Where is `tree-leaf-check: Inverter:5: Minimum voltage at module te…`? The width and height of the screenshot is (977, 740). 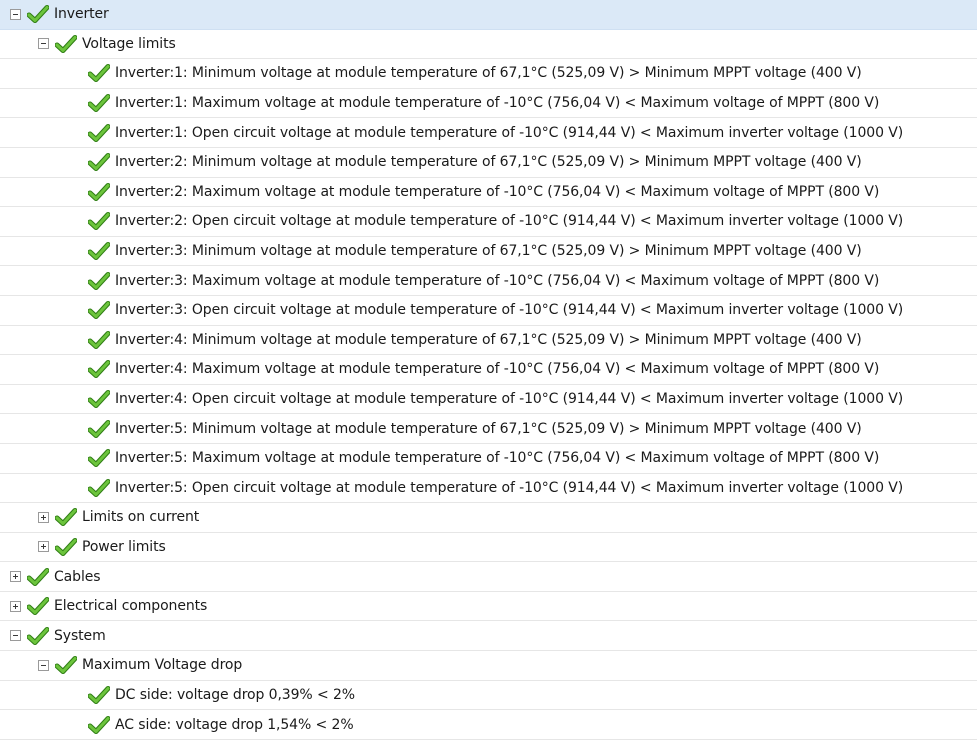
tree-leaf-check: Inverter:5: Minimum voltage at module te… is located at coordinates (488, 429).